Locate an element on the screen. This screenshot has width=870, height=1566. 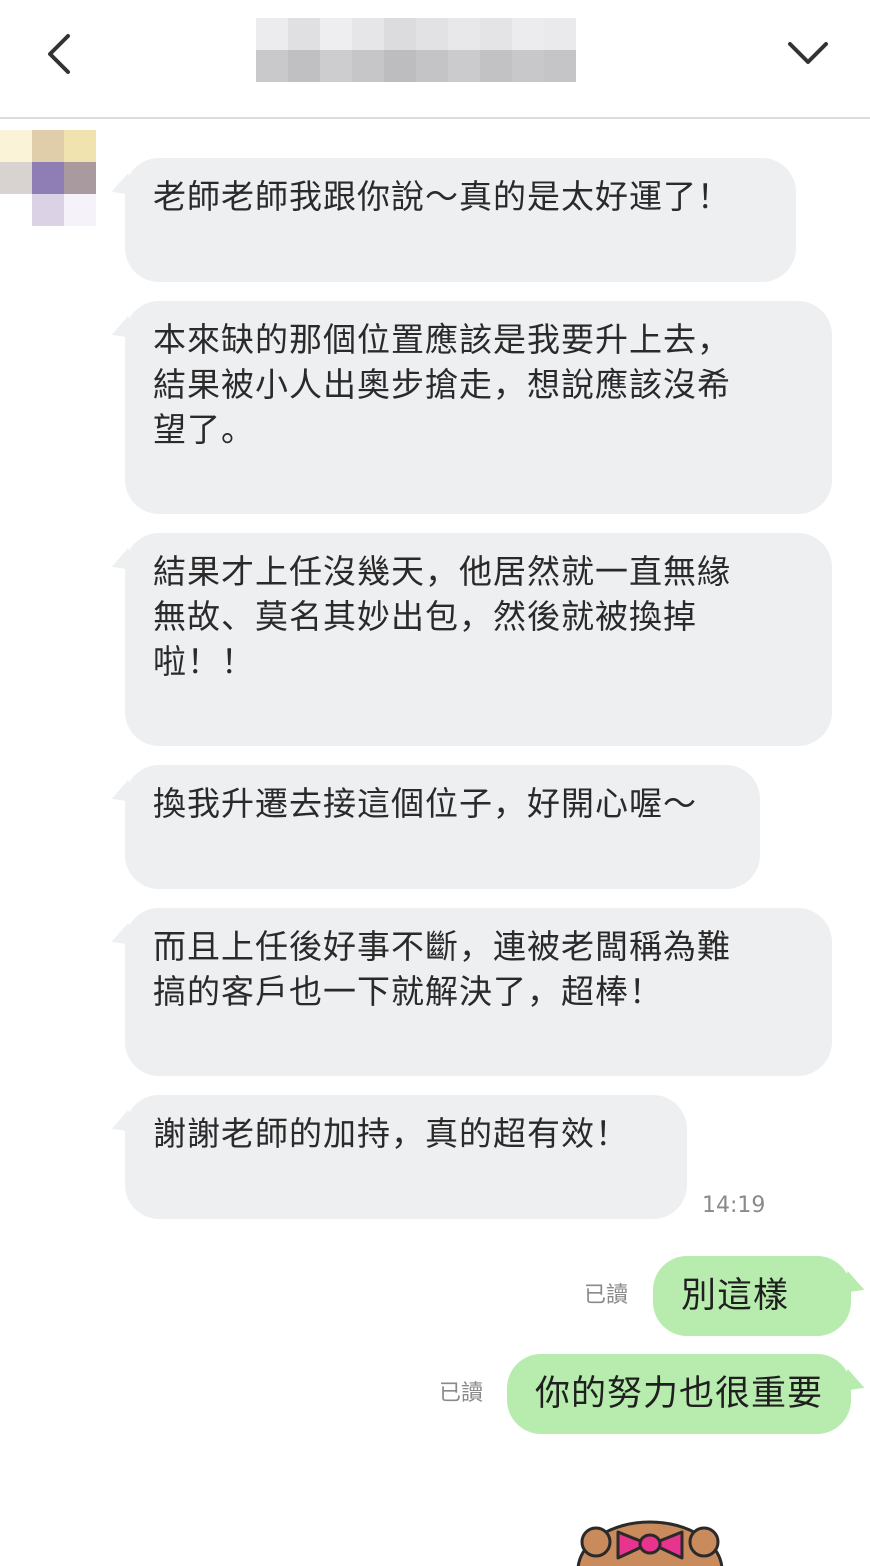
message-bubble-incoming: 謝謝老師的加持，真的超有效！ is located at coordinates (406, 1157).